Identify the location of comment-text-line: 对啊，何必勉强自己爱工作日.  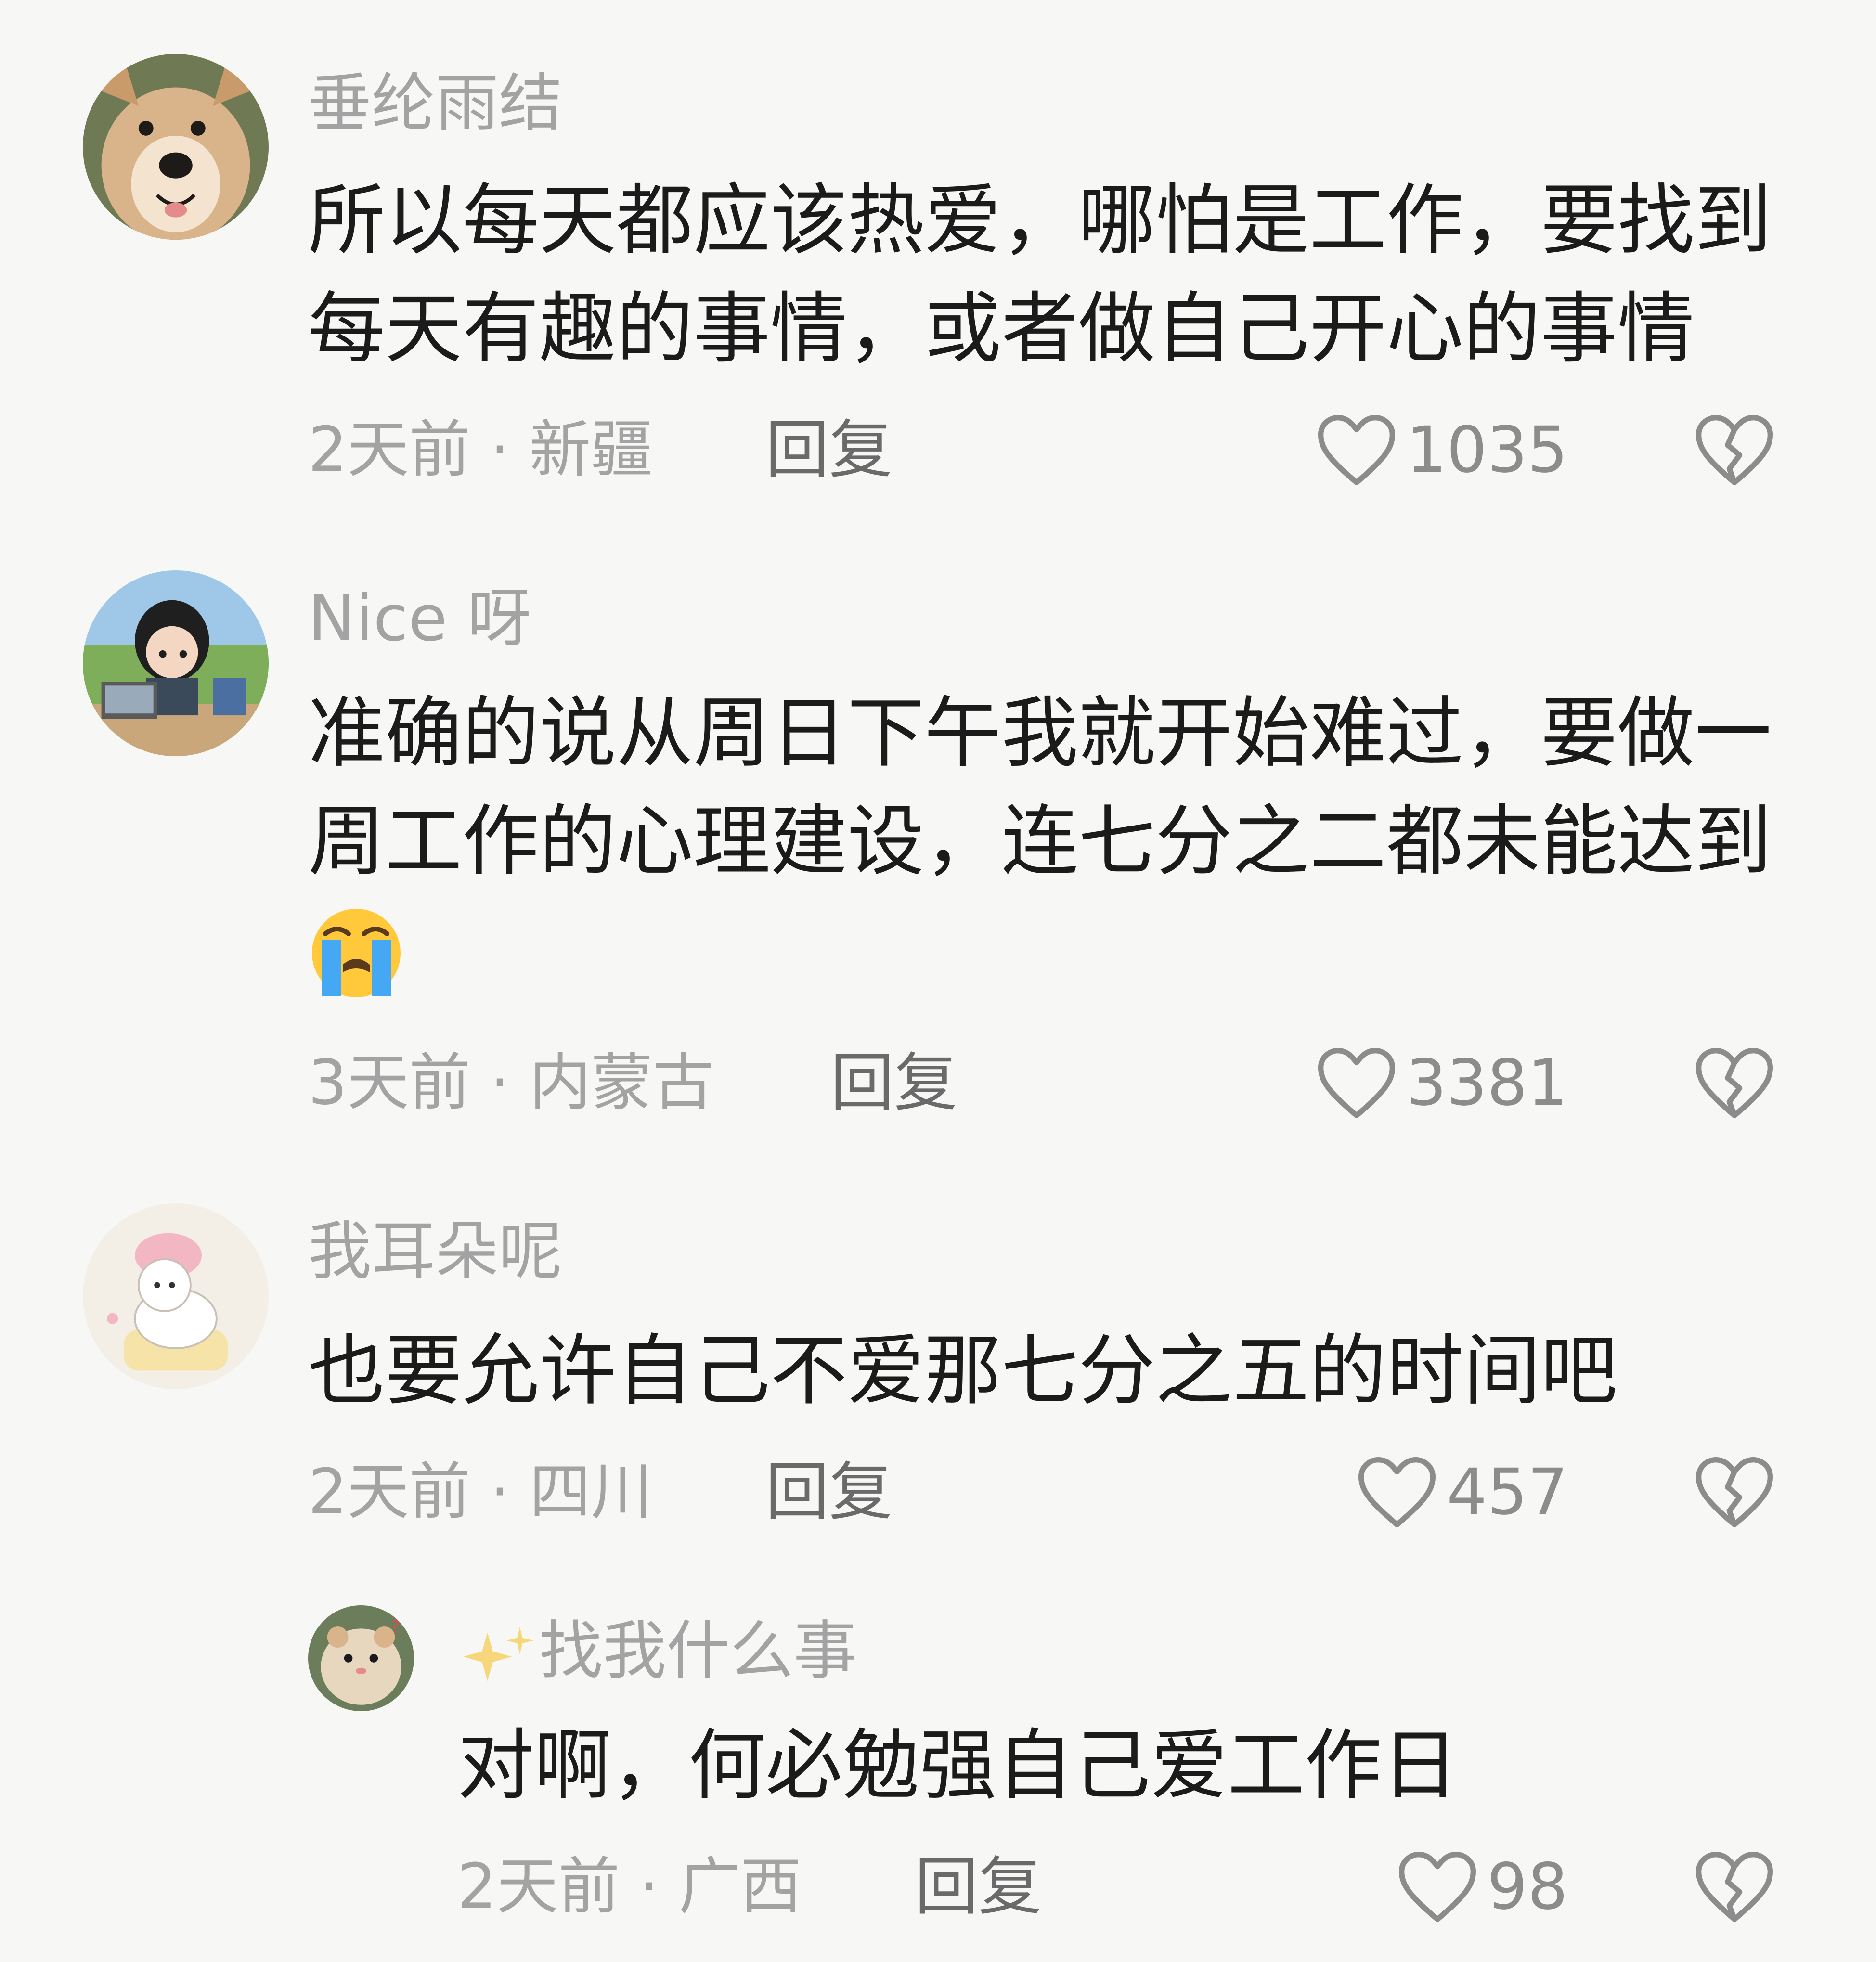
(958, 1765).